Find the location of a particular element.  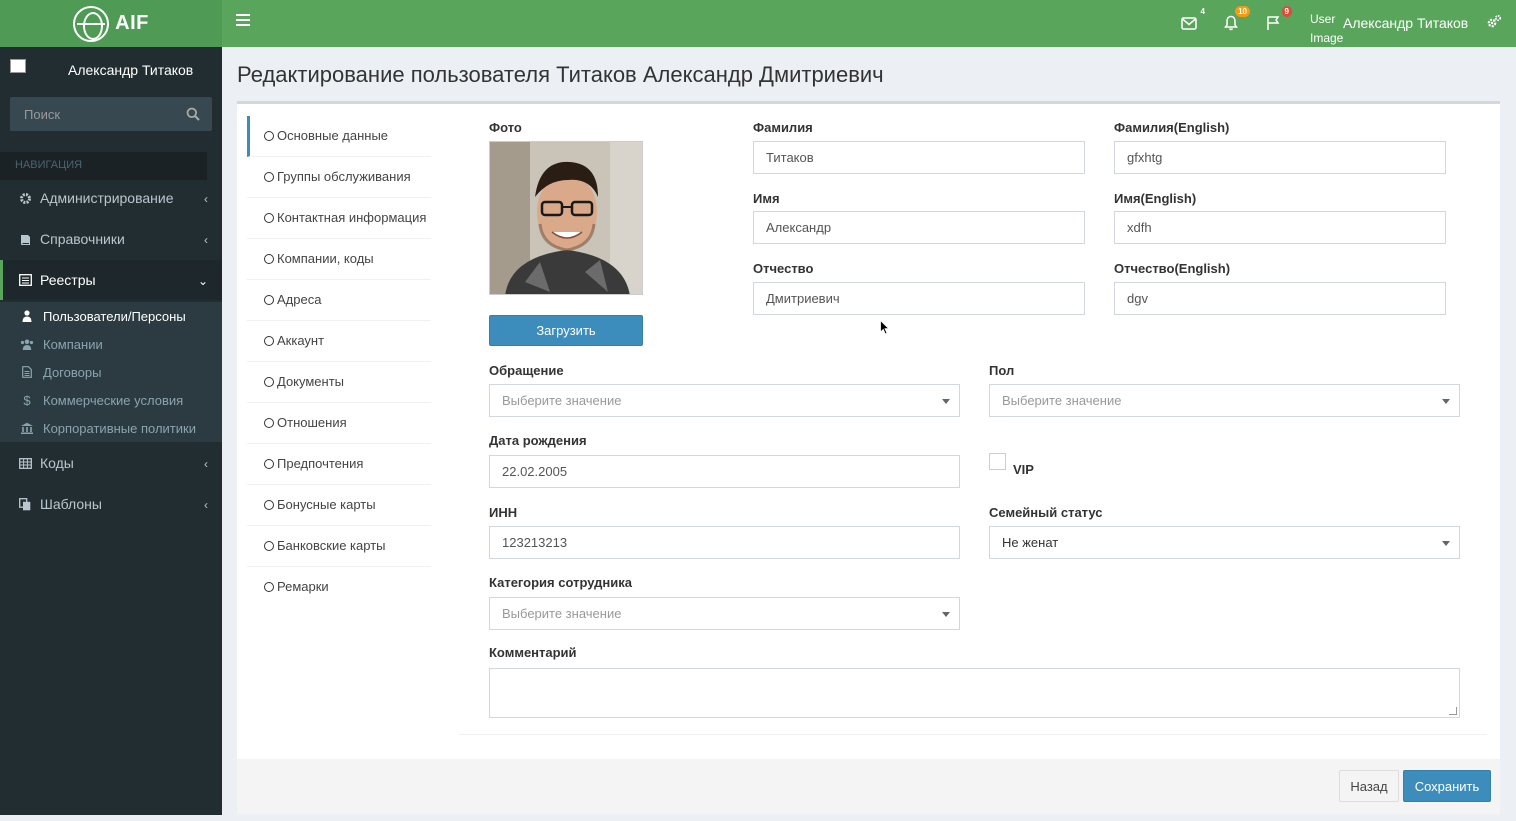

sidebar-toggle-icon is located at coordinates (243, 20).